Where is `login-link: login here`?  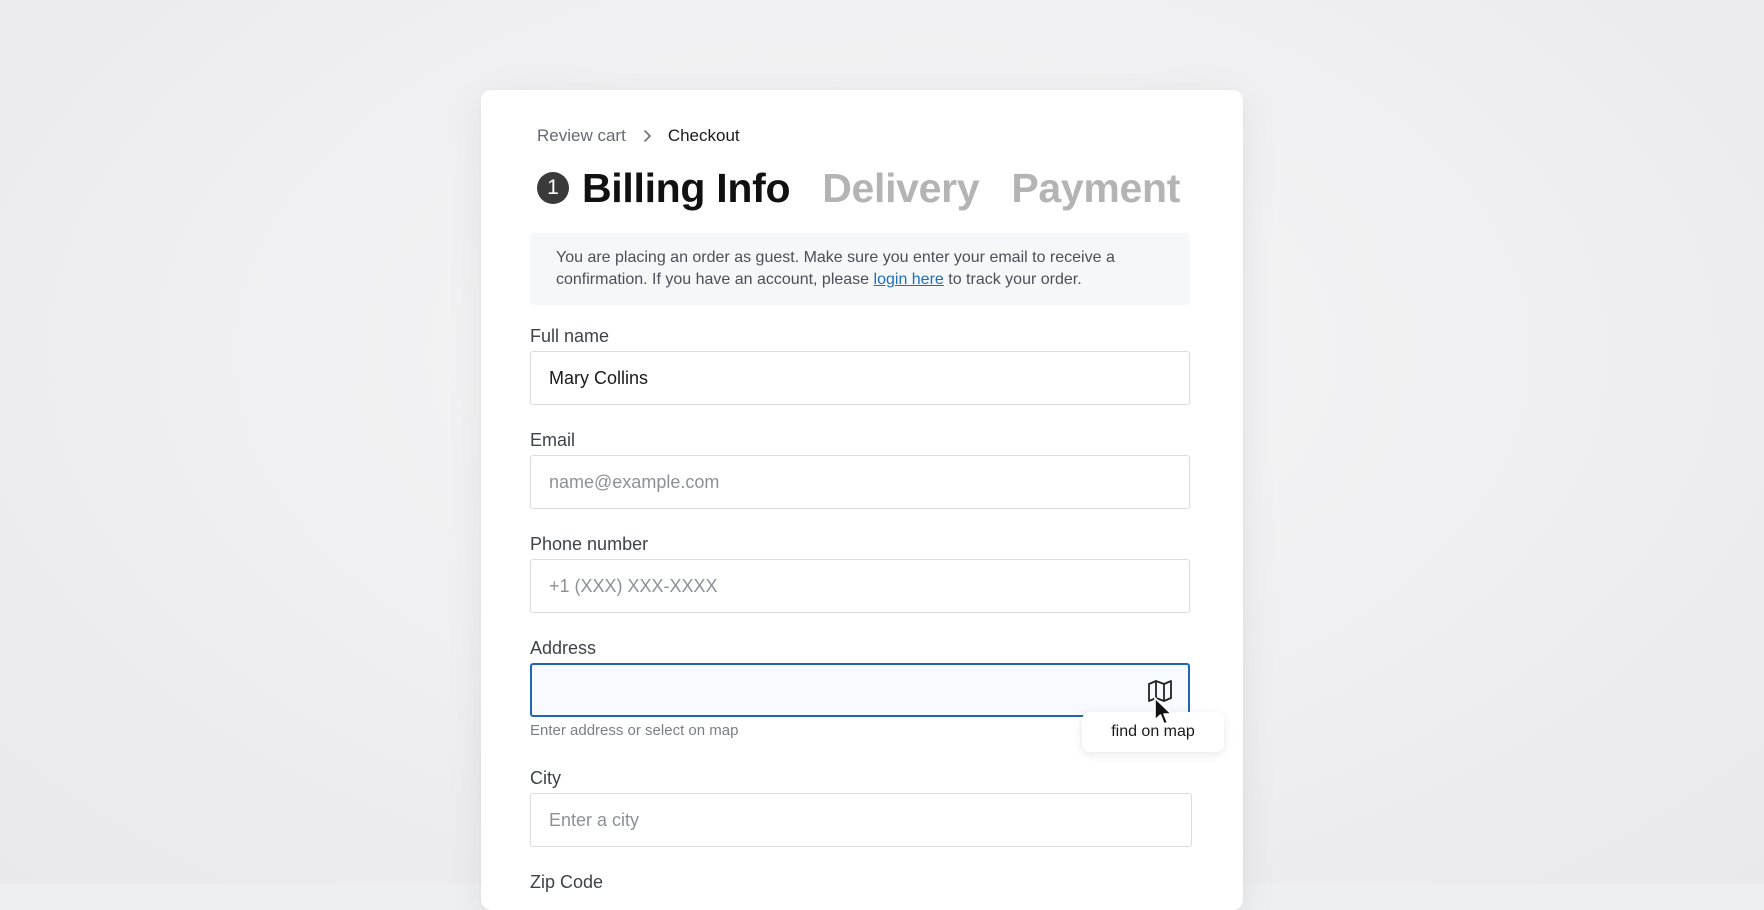 login-link: login here is located at coordinates (909, 279).